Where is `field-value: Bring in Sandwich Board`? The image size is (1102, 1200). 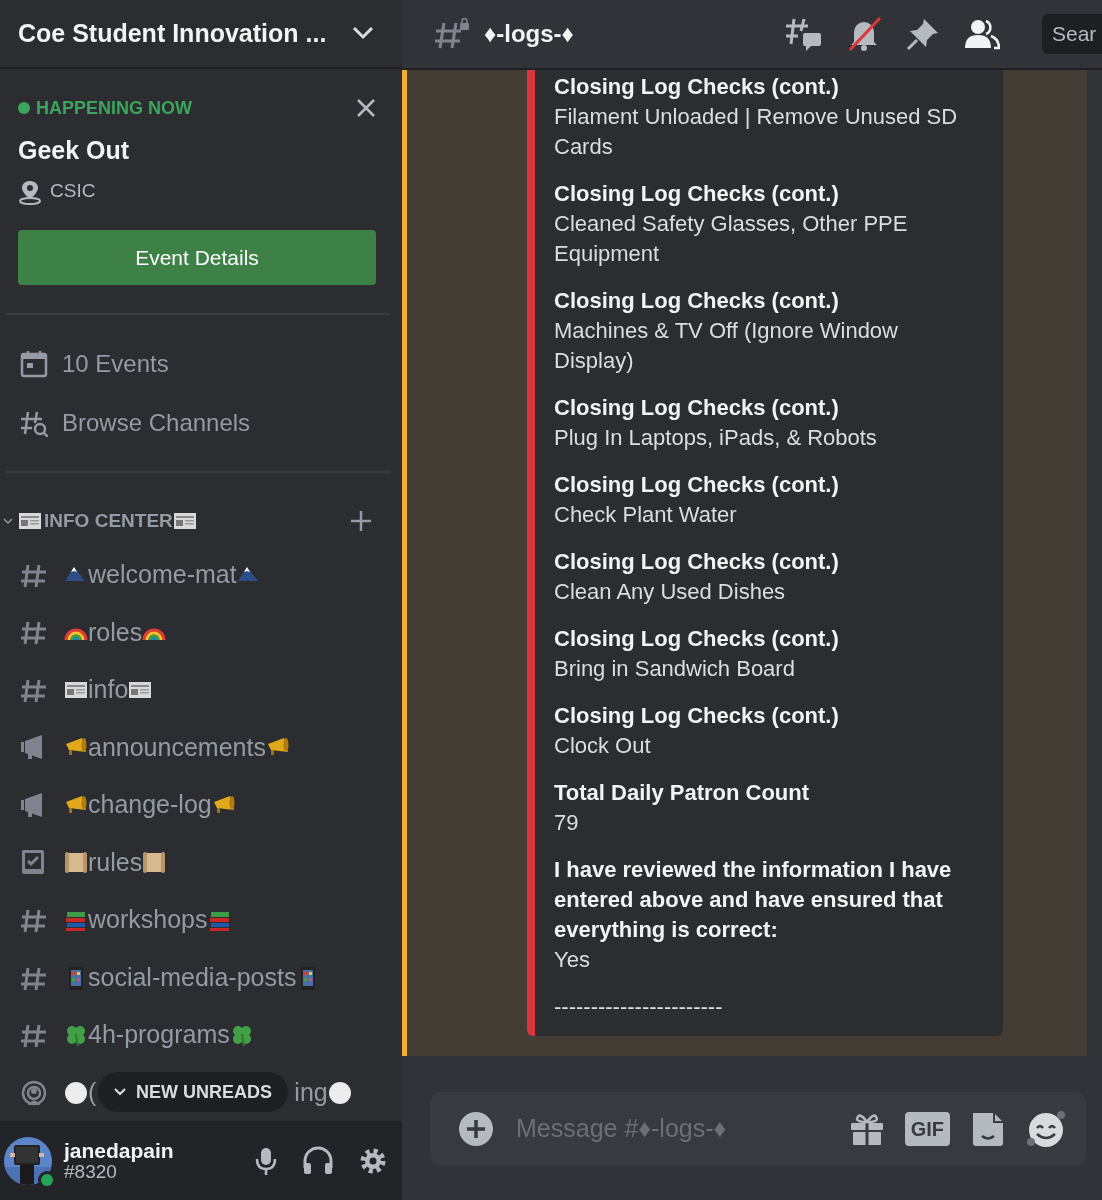
field-value: Bring in Sandwich Board is located at coordinates (675, 669).